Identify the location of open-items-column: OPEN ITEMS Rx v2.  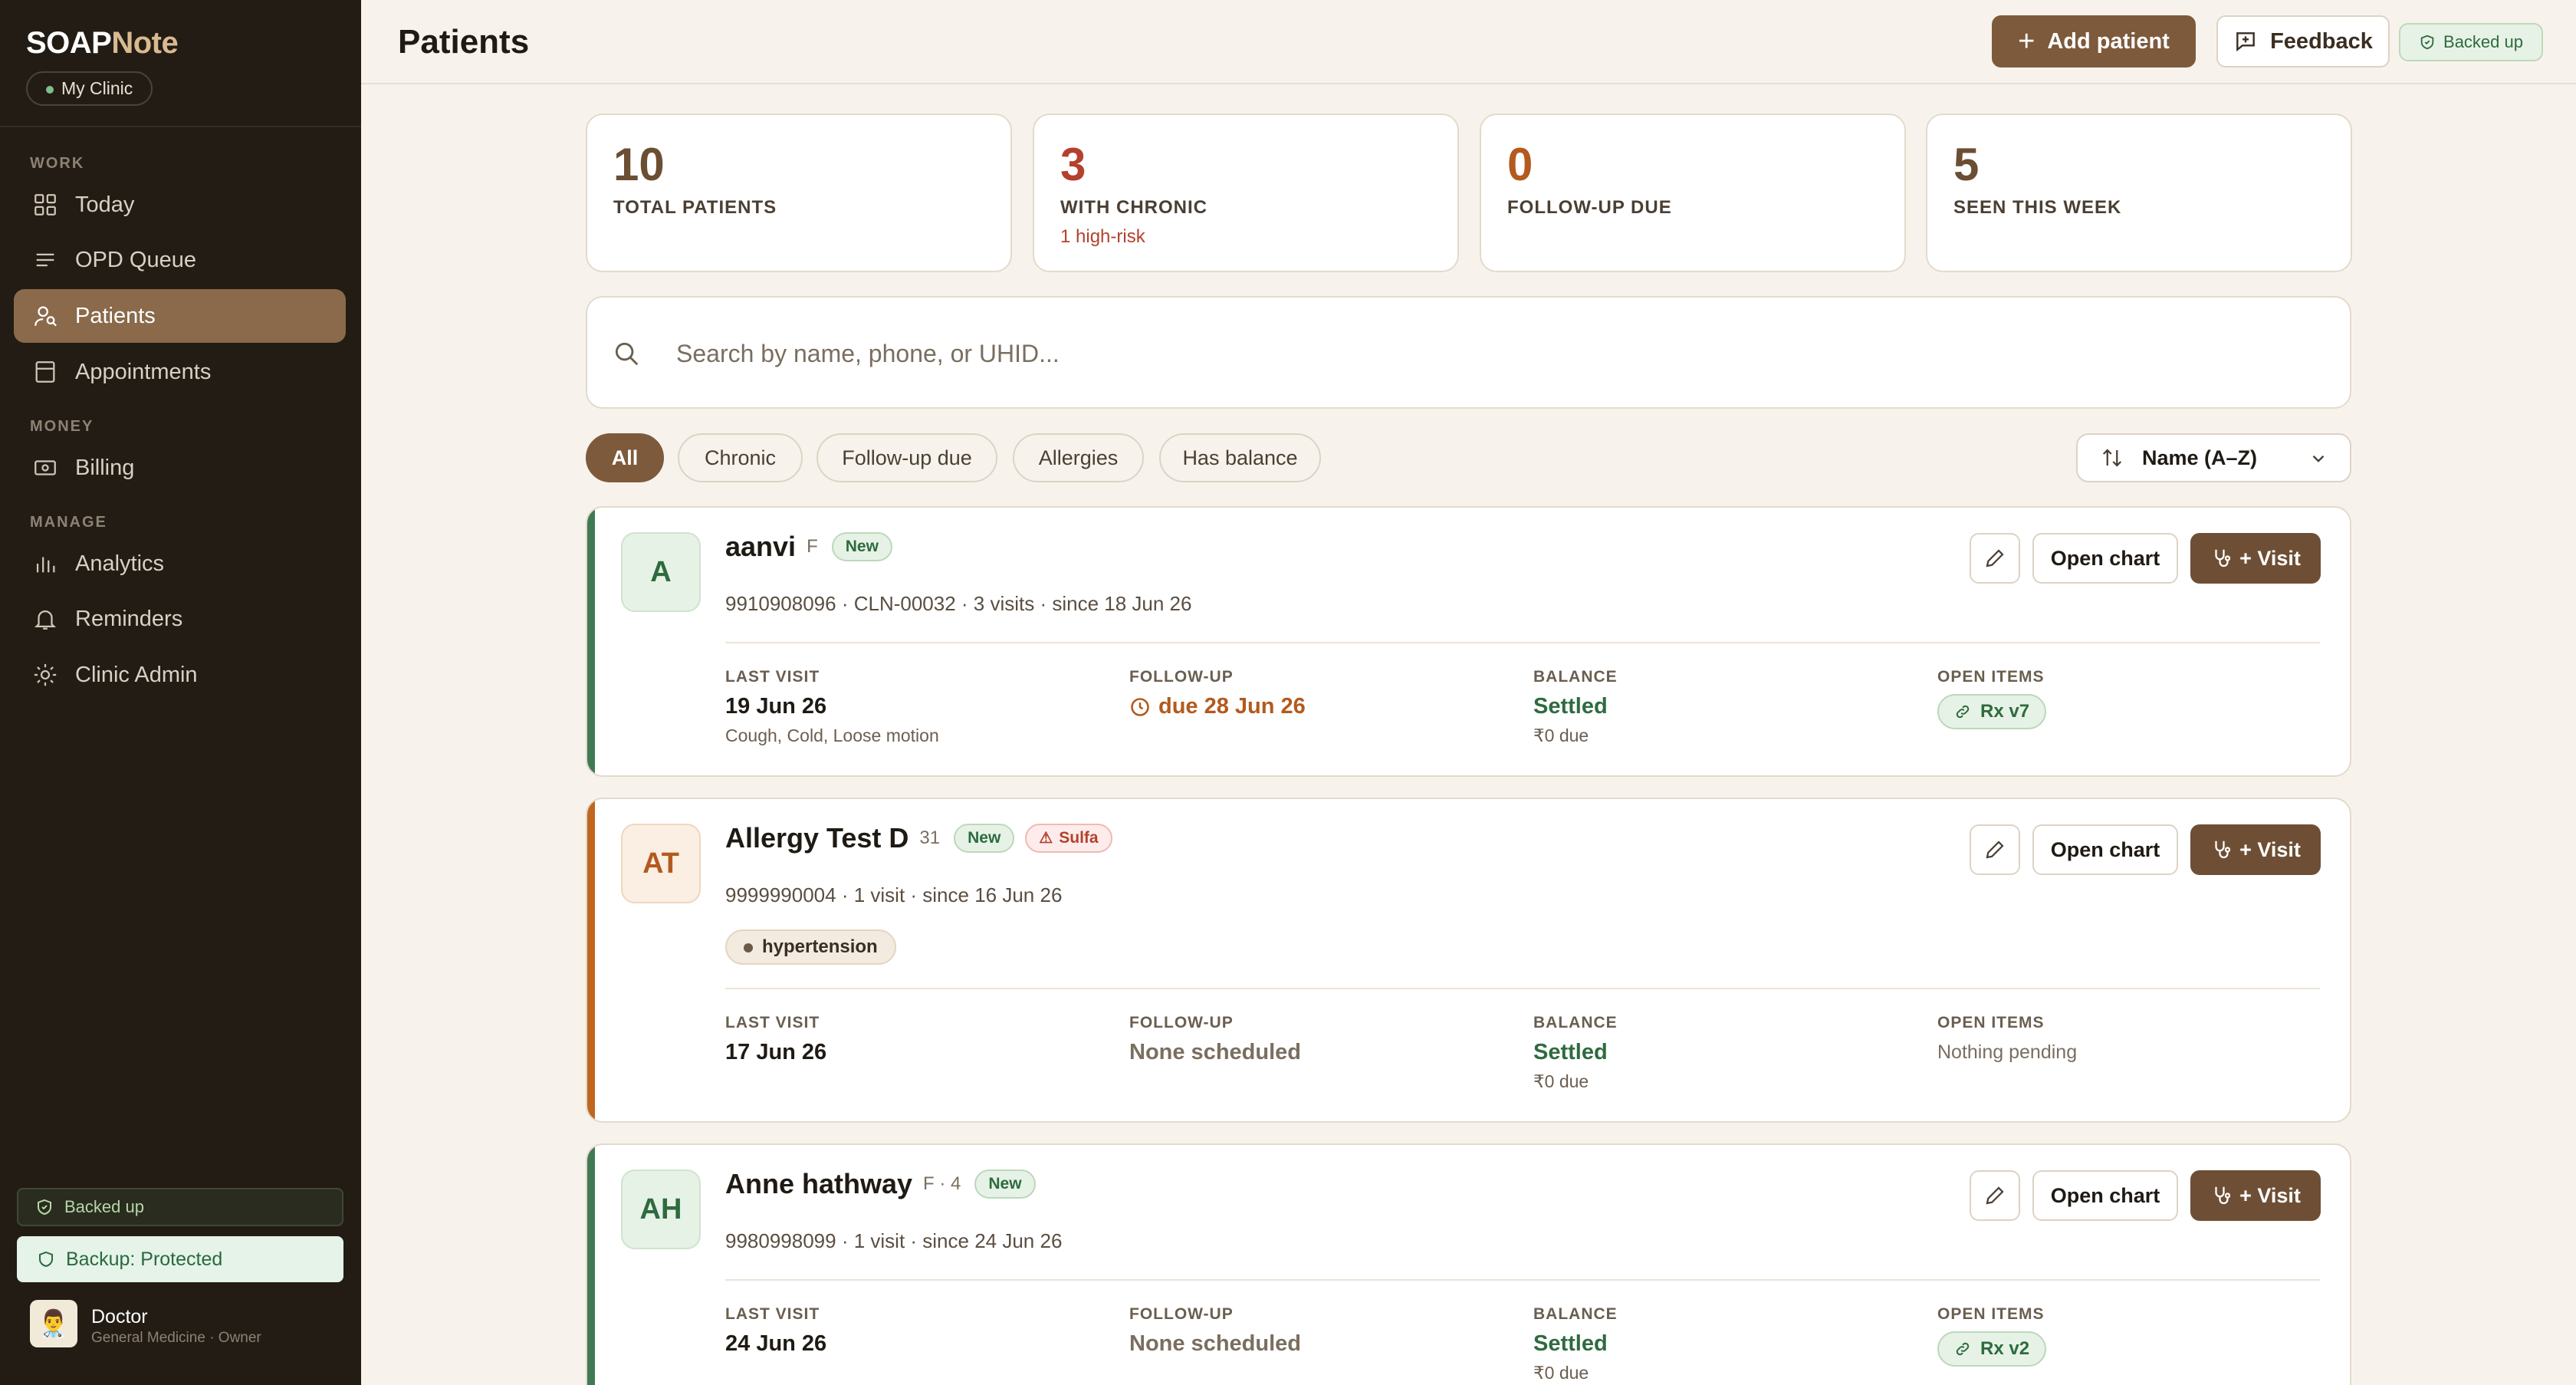
(1992, 1336).